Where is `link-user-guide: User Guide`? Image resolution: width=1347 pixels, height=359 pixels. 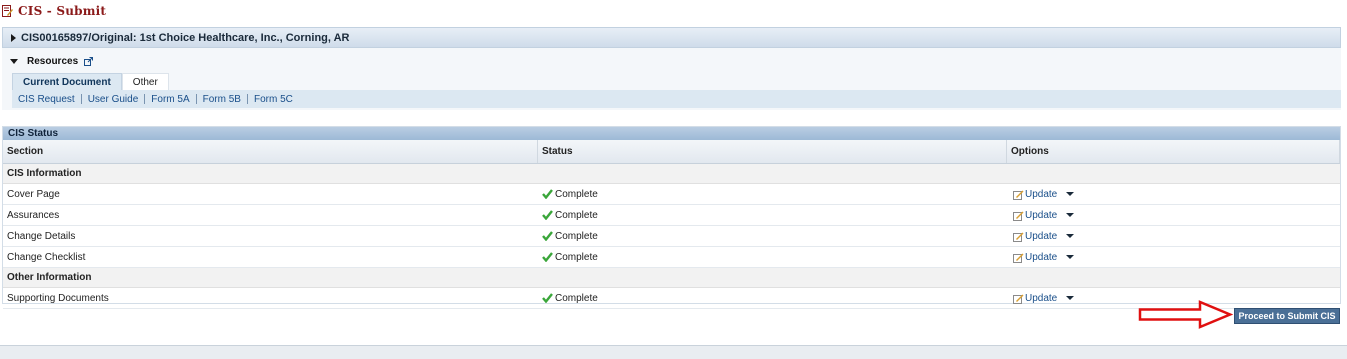
link-user-guide: User Guide is located at coordinates (113, 99).